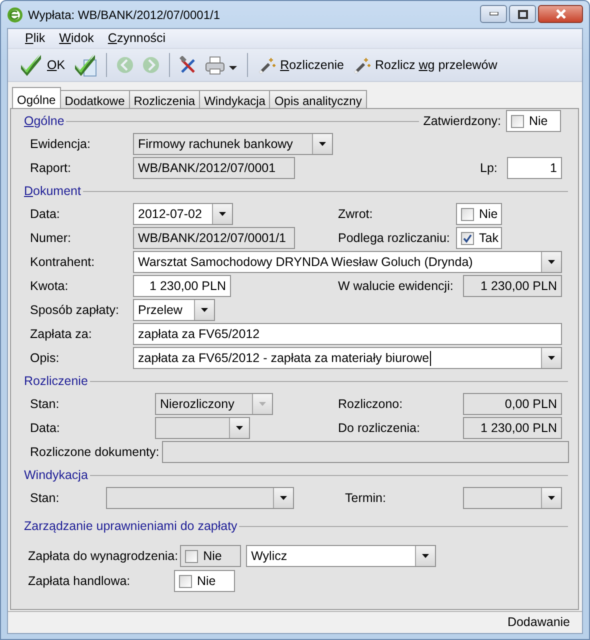 Image resolution: width=590 pixels, height=640 pixels. What do you see at coordinates (75, 310) in the screenshot?
I see `field-label: Sposób zapłaty:` at bounding box center [75, 310].